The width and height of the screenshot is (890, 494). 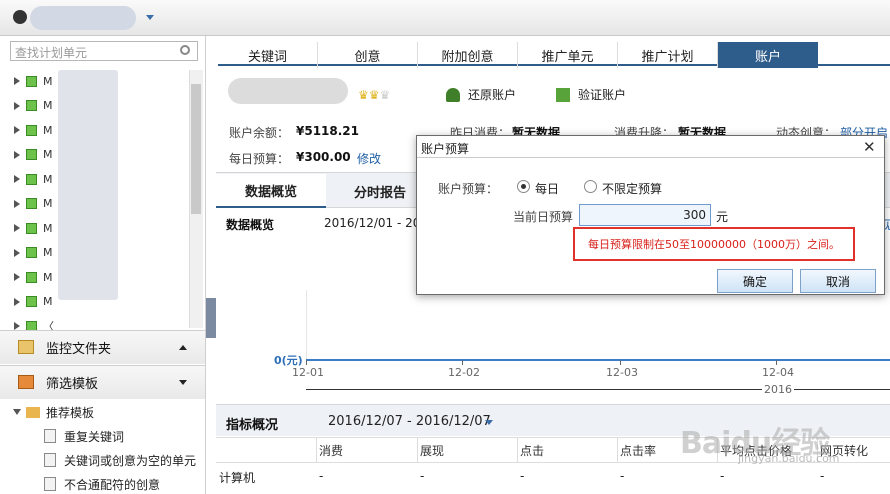 What do you see at coordinates (380, 191) in the screenshot?
I see `tab-hourly-report: 分时报告` at bounding box center [380, 191].